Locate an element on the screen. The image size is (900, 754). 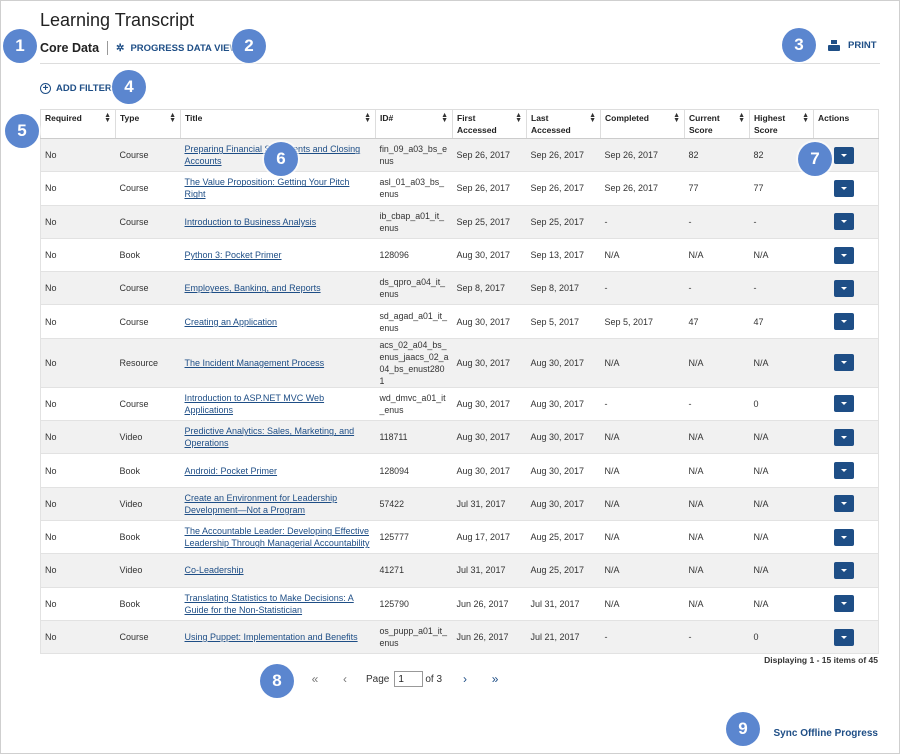
column-header-label: Last Accessed is located at coordinates (551, 124).